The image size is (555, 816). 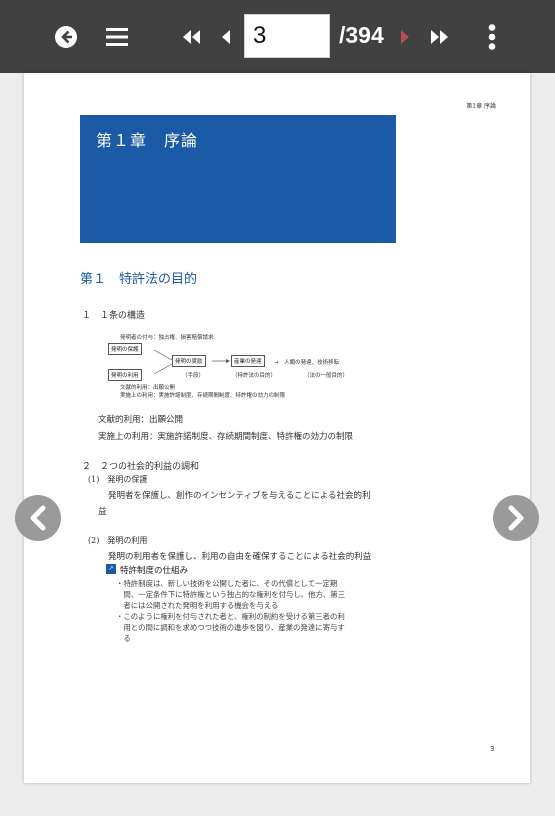 What do you see at coordinates (141, 420) in the screenshot?
I see `line-literary-use: 文献的利用：出願公開` at bounding box center [141, 420].